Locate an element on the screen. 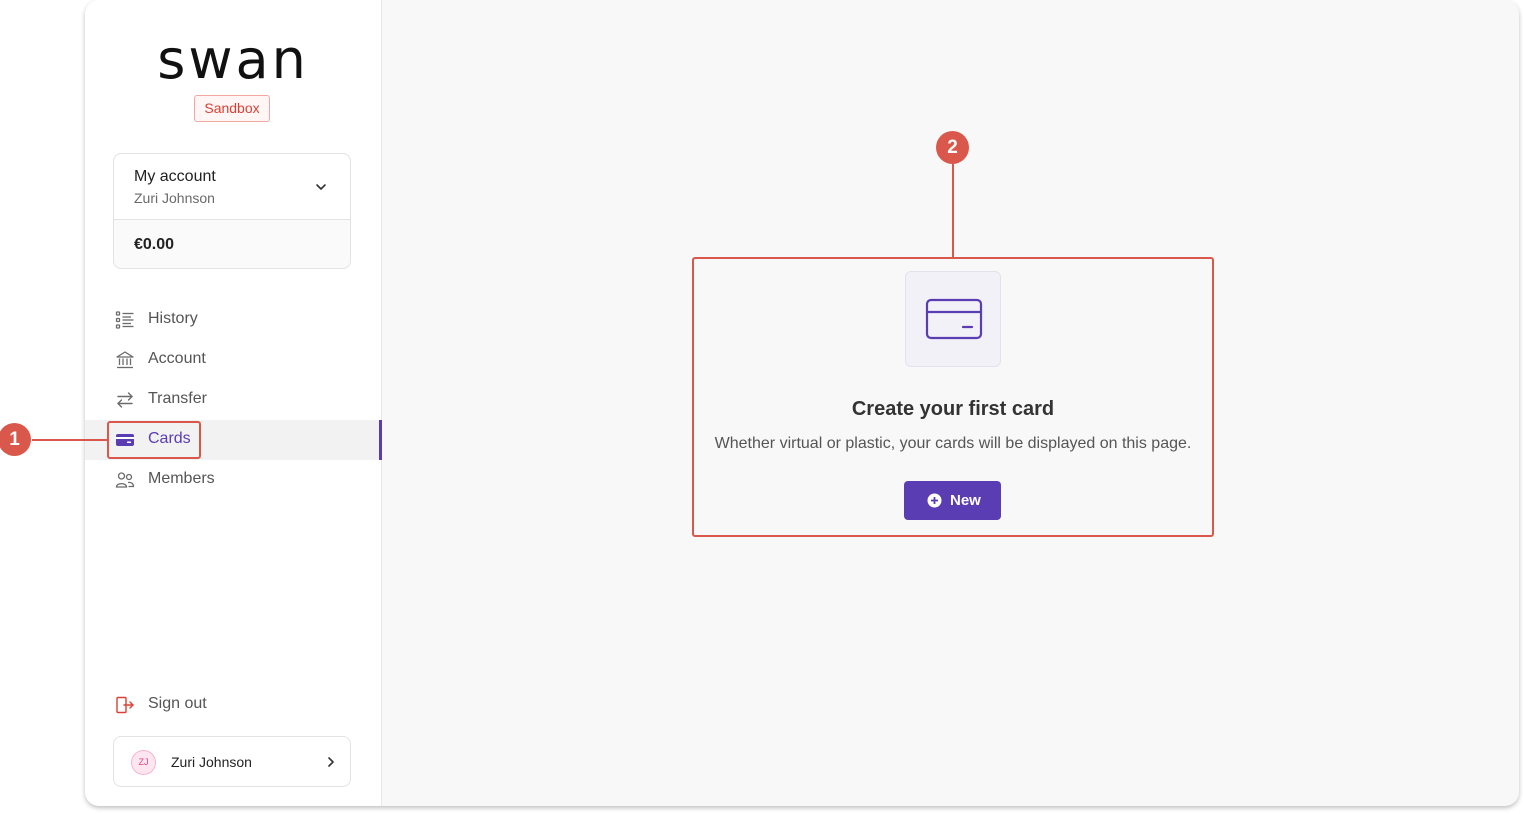 This screenshot has height=814, width=1523. bank-icon is located at coordinates (125, 360).